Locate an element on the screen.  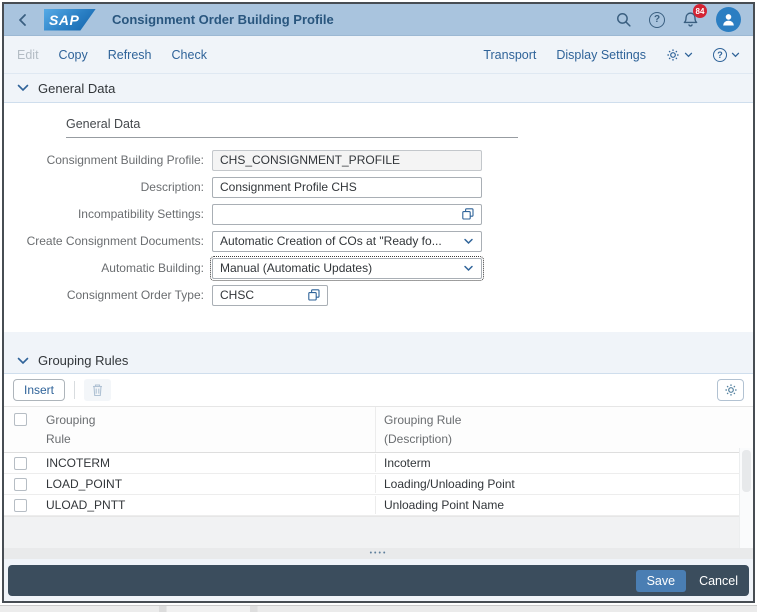
description-field: Consignment Profile CHS is located at coordinates (347, 187).